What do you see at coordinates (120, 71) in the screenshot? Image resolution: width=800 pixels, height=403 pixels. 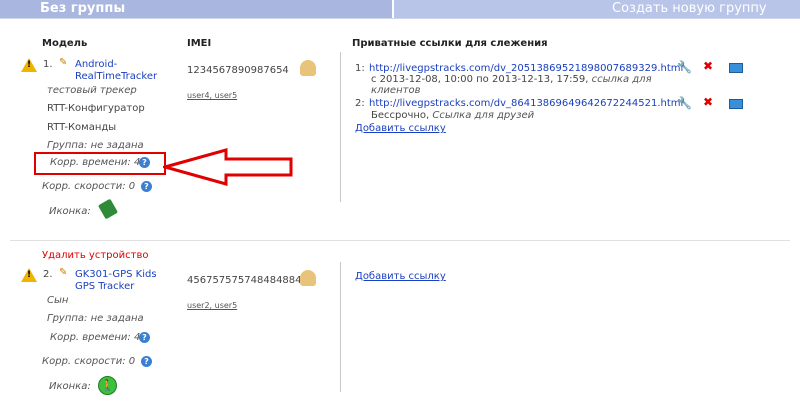 I see `device-name-link: Android-RealTimeTracker` at bounding box center [120, 71].